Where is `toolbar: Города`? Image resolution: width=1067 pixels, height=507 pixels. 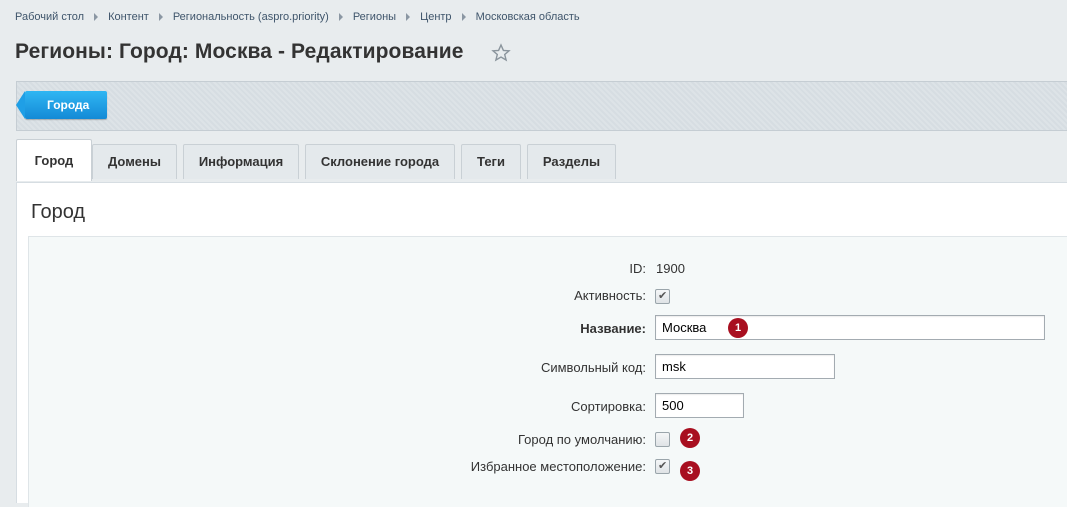
toolbar: Города is located at coordinates (541, 106).